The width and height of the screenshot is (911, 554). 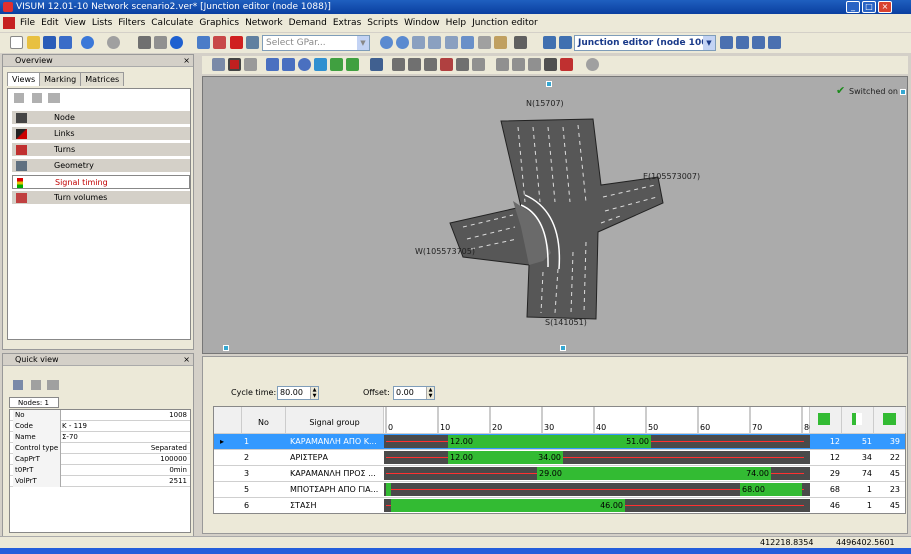 What do you see at coordinates (124, 470) in the screenshot?
I see `qv-value: 0min` at bounding box center [124, 470].